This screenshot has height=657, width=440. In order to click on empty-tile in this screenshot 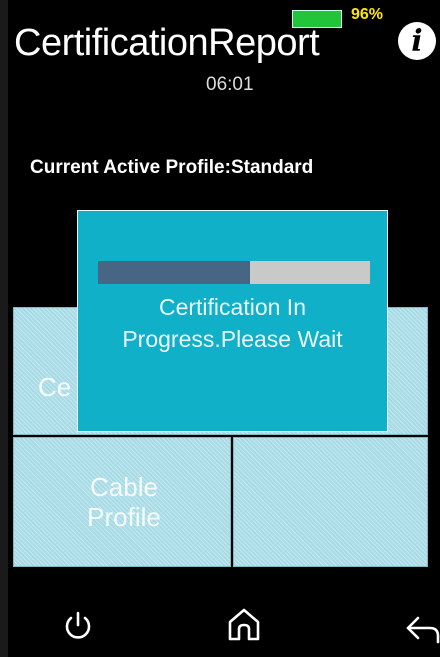, I will do `click(330, 502)`.